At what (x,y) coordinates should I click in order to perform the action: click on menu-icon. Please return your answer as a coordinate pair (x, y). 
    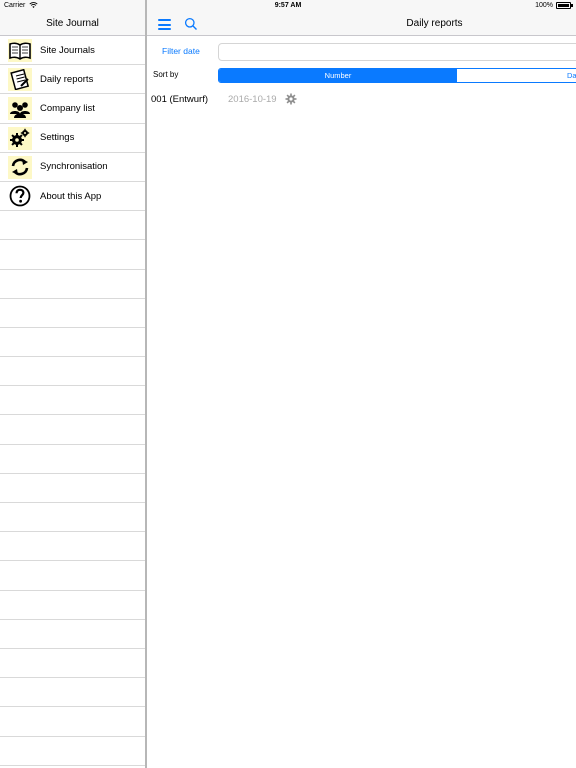
    Looking at the image, I should click on (164, 24).